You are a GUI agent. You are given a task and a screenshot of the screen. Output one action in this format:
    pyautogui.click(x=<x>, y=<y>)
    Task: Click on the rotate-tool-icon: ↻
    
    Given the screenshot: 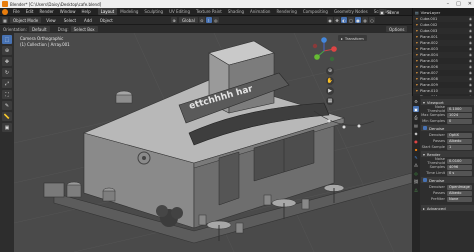 What is the action you would take?
    pyautogui.click(x=7, y=72)
    